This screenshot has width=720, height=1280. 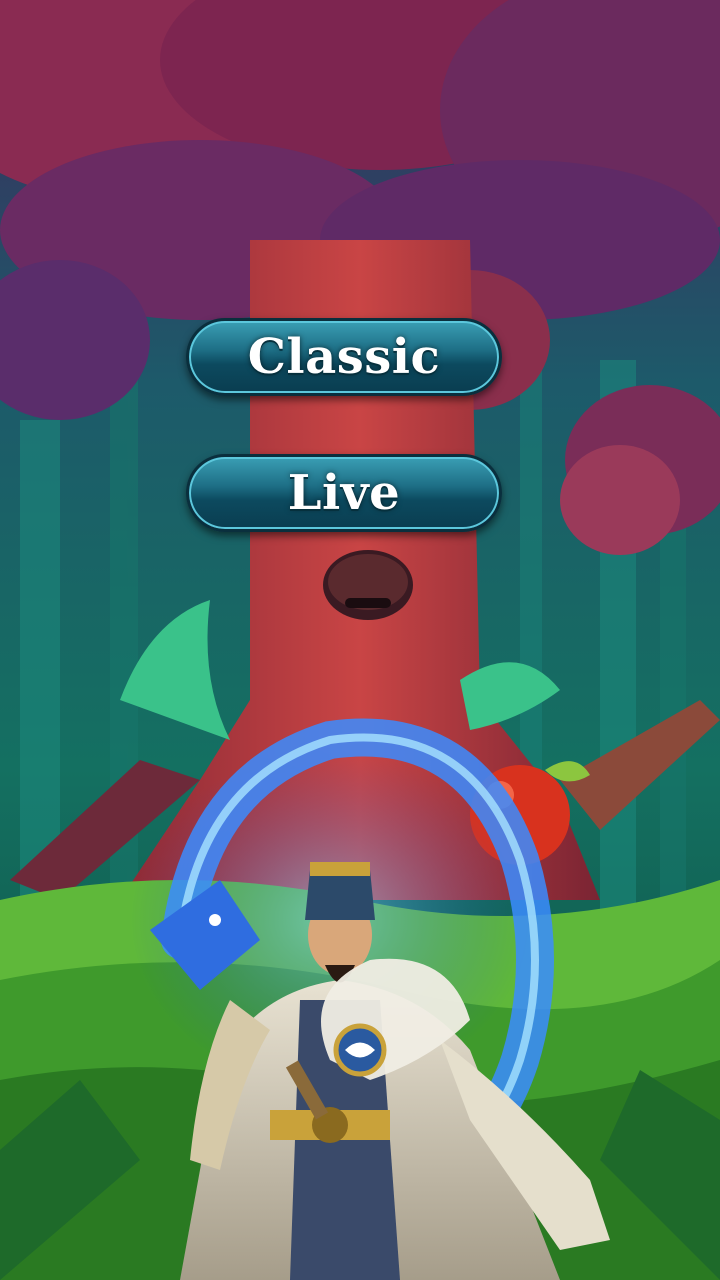 I want to click on live-mode-button: Live, so click(x=344, y=493).